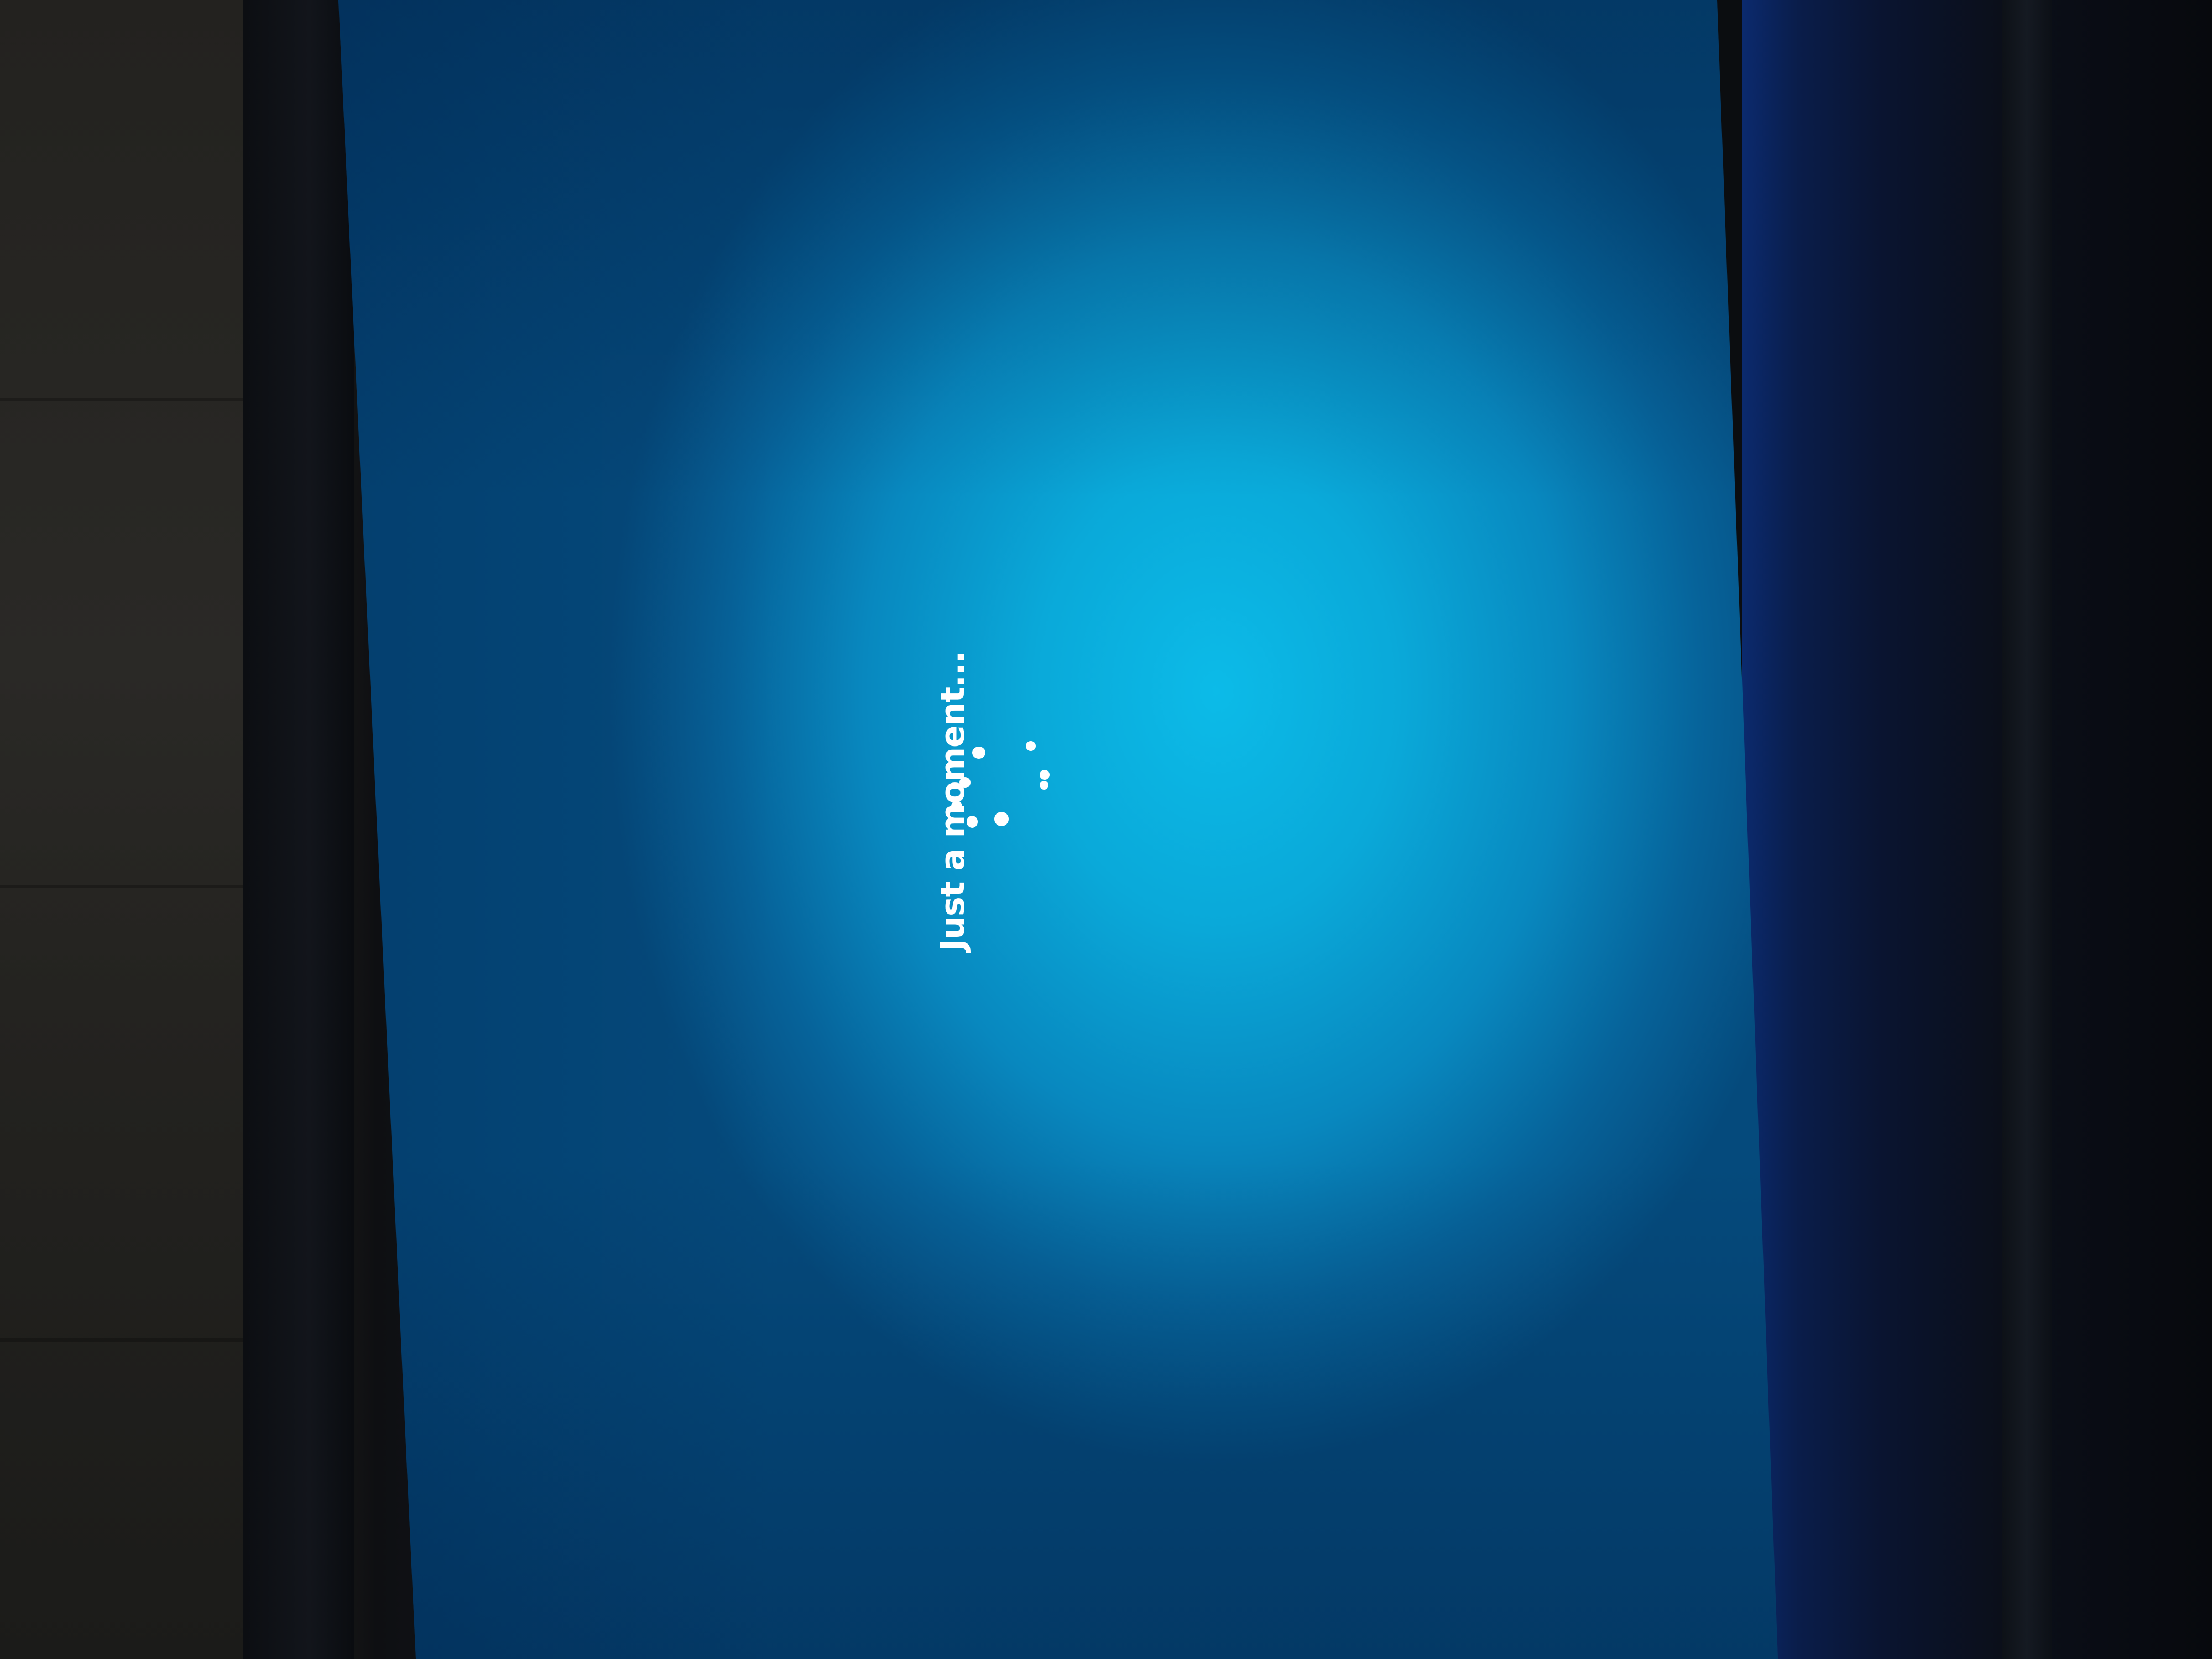 This screenshot has width=2212, height=1659. Describe the element at coordinates (299, 830) in the screenshot. I see `laptop-bezel-left` at that location.